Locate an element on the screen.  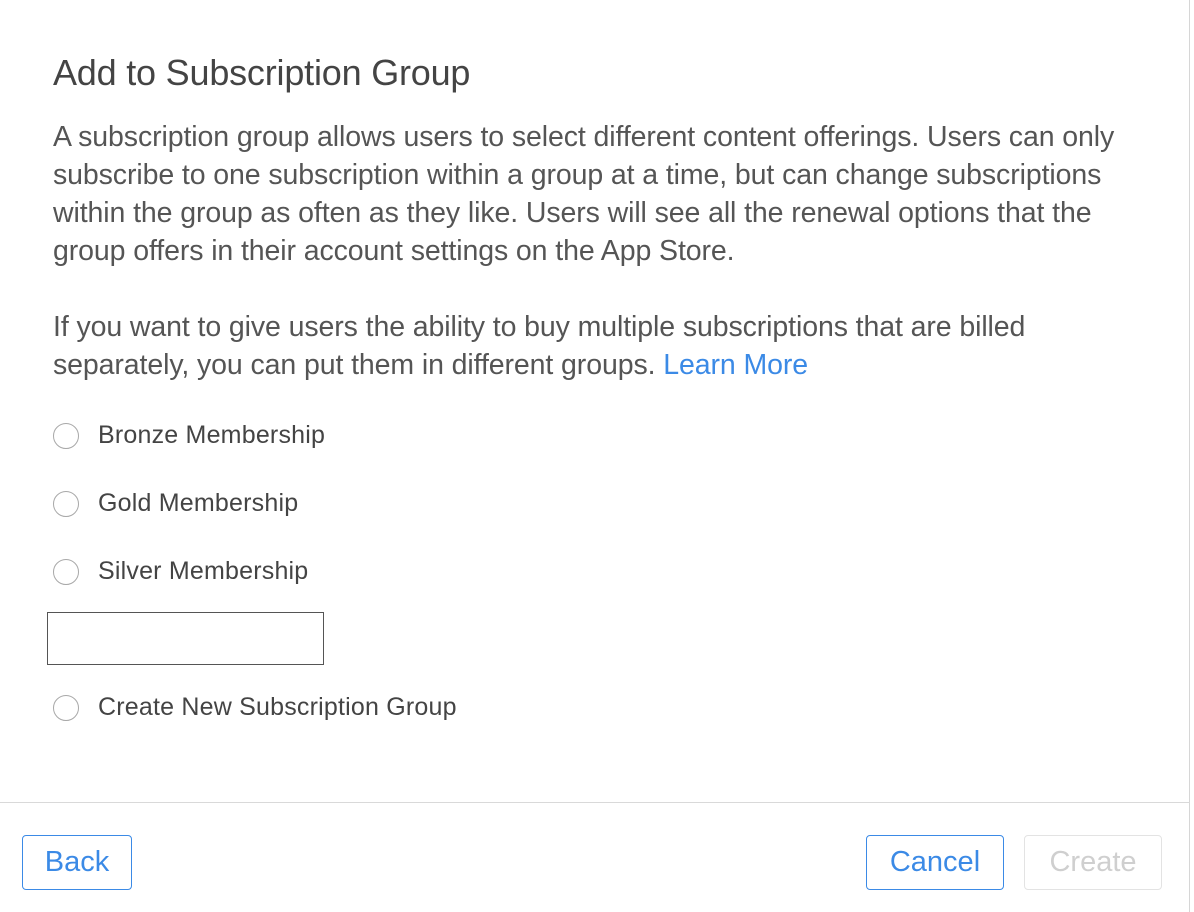
radio-option-gold-membership: Gold Membership is located at coordinates (175, 503).